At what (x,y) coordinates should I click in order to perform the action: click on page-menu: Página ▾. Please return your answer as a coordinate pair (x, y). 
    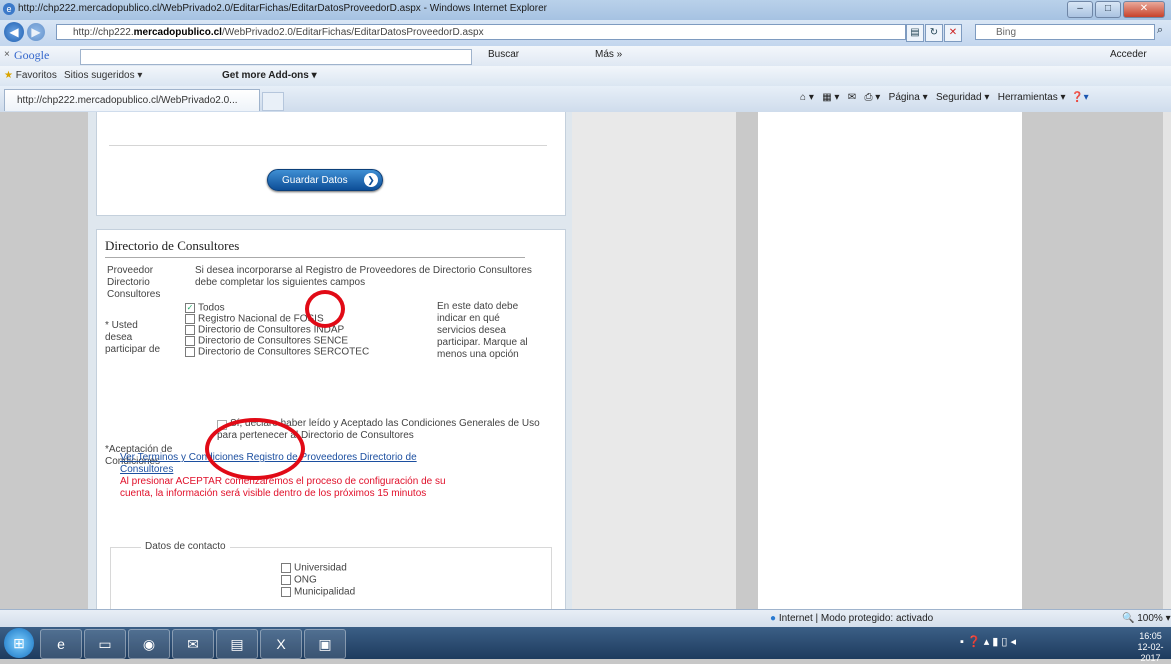
    Looking at the image, I should click on (908, 97).